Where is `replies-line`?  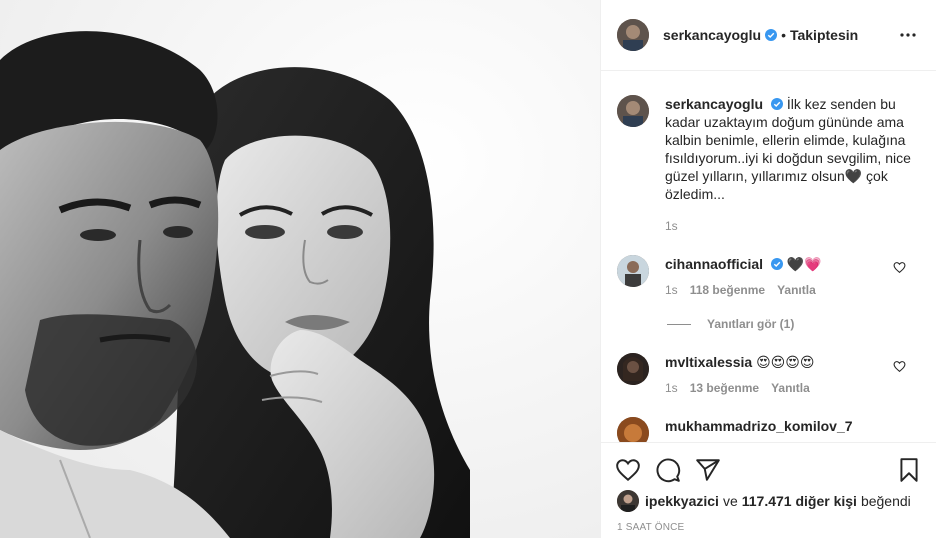 replies-line is located at coordinates (679, 324).